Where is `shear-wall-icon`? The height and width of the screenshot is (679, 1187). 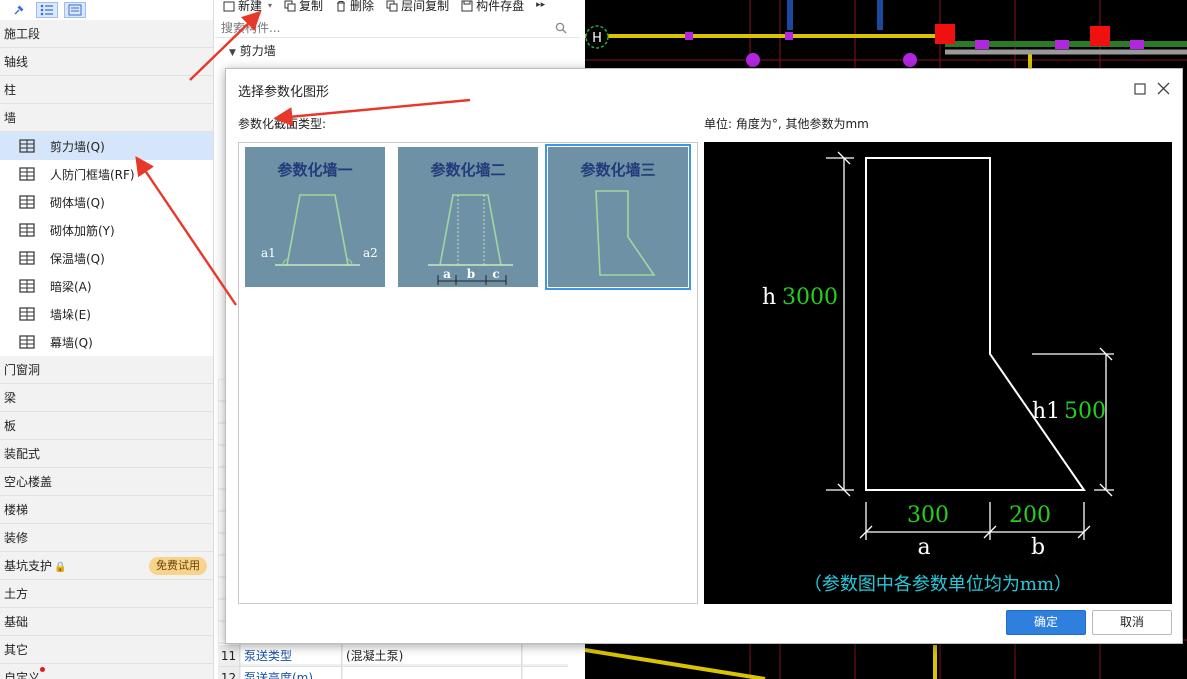
shear-wall-icon is located at coordinates (27, 146).